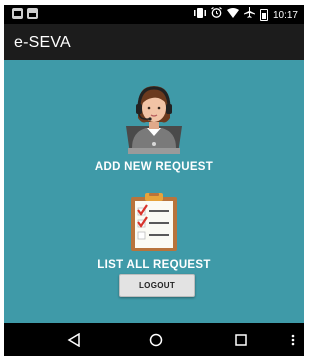  I want to click on system-icons: 10:17, so click(245, 15).